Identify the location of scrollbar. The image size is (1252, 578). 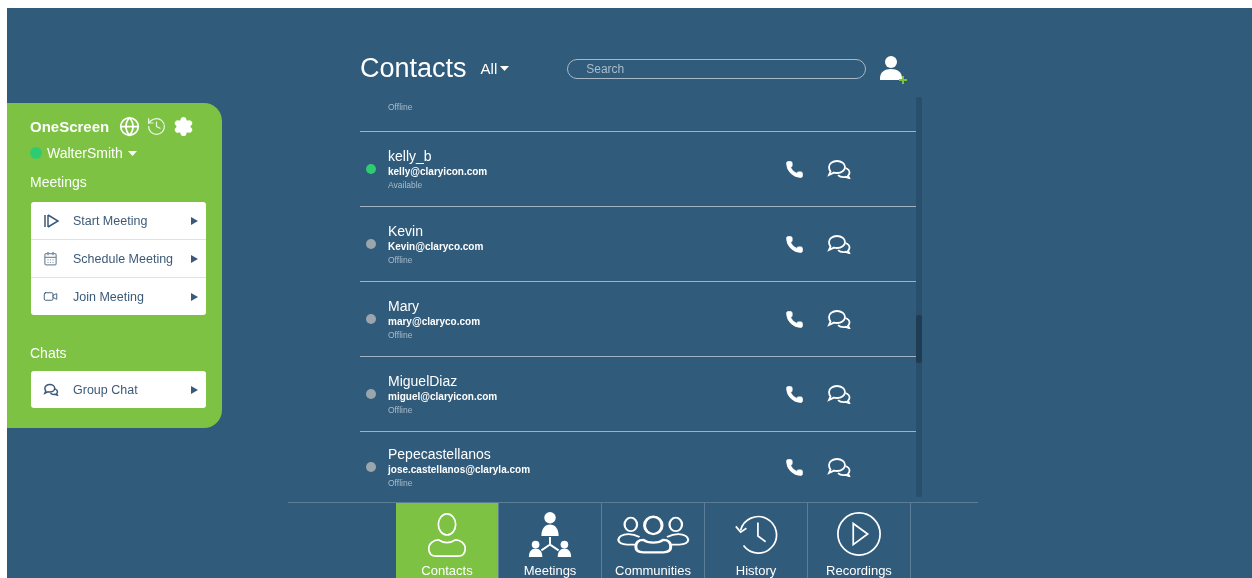
(919, 297).